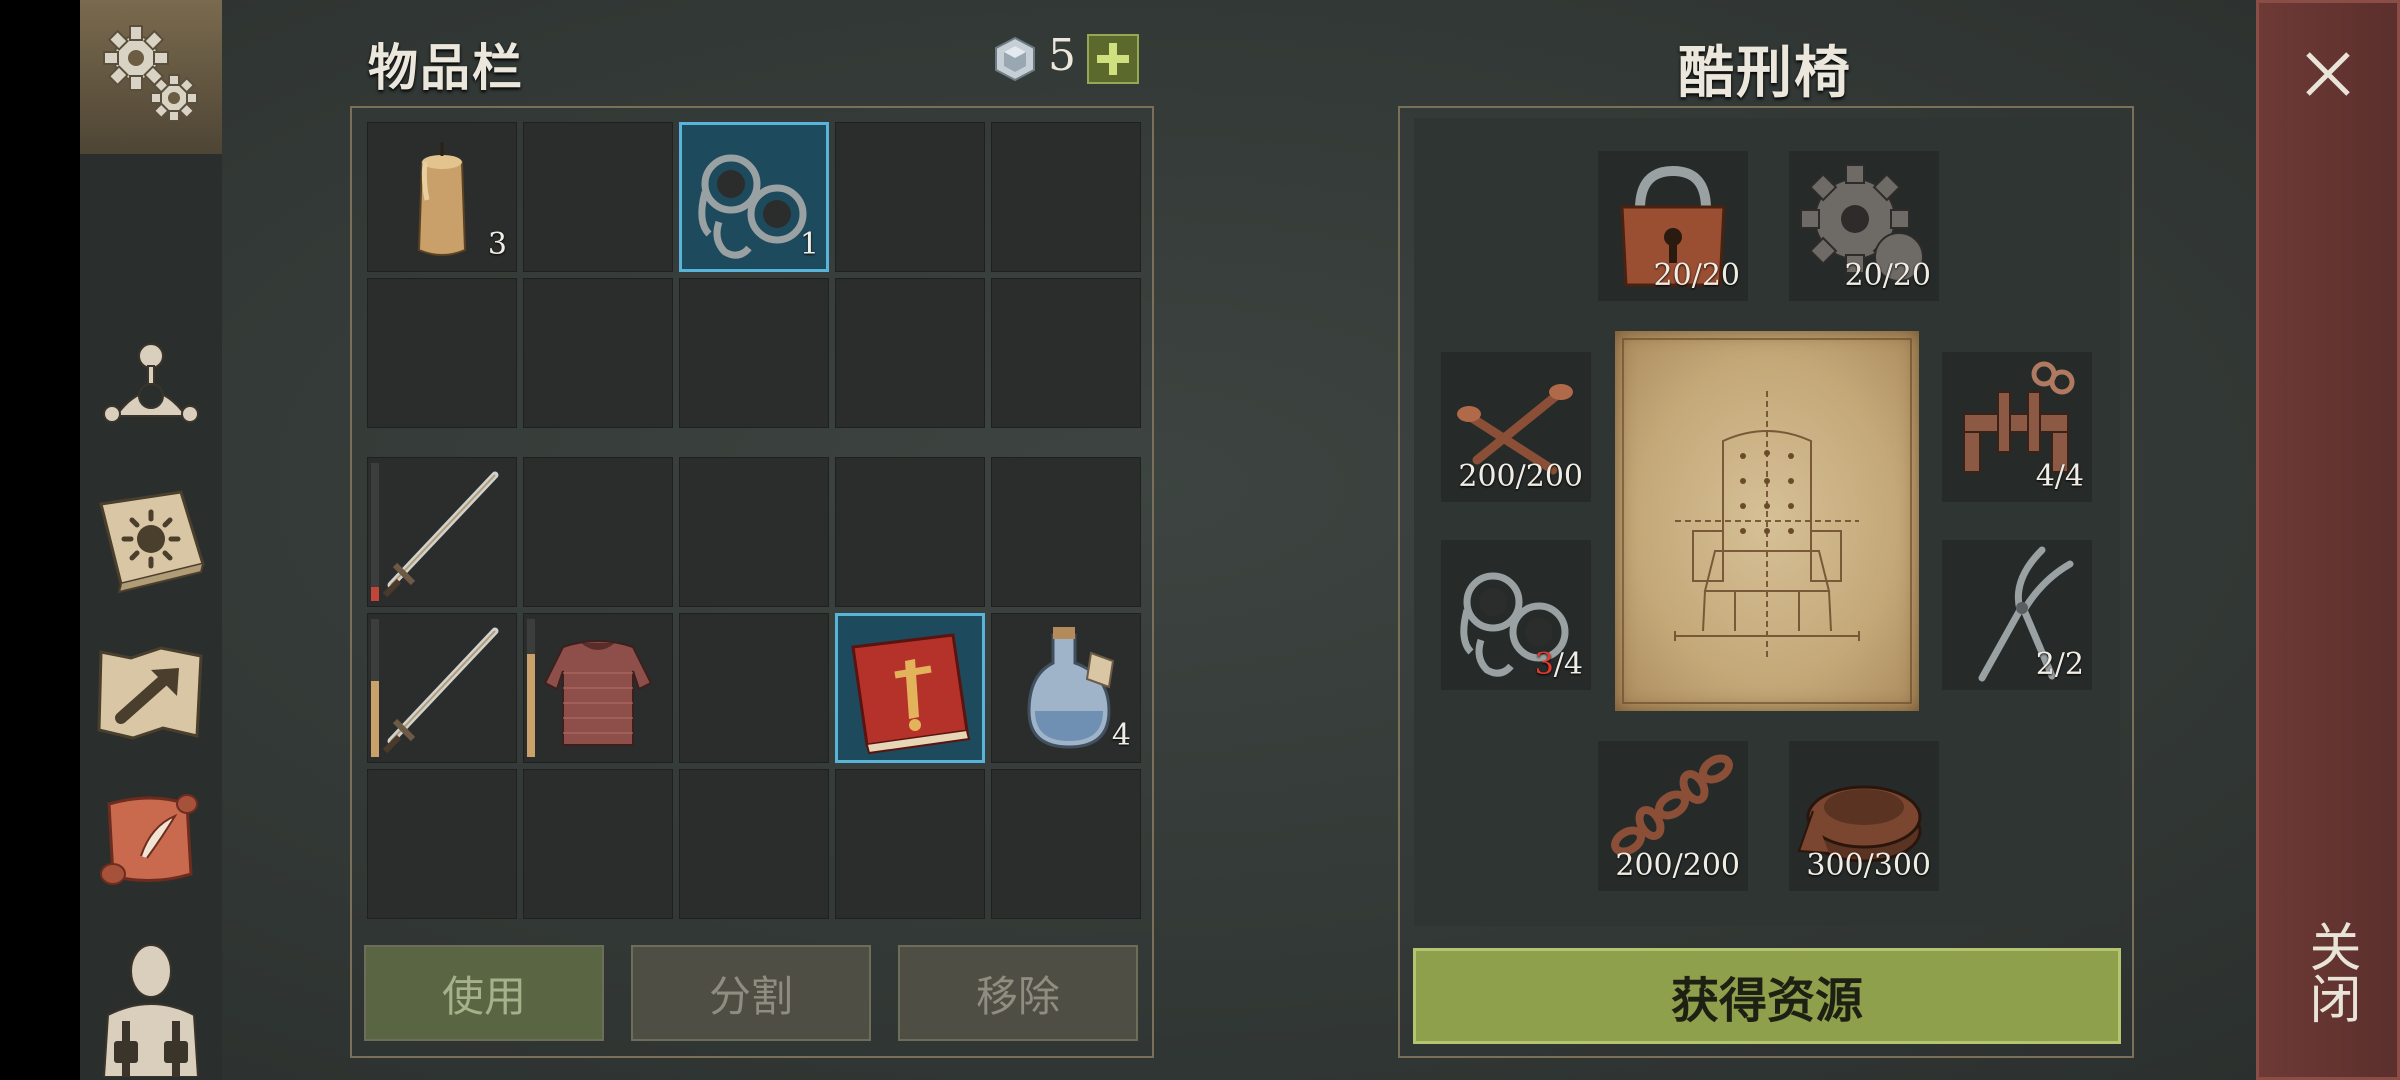  I want to click on plus-icon, so click(1113, 59).